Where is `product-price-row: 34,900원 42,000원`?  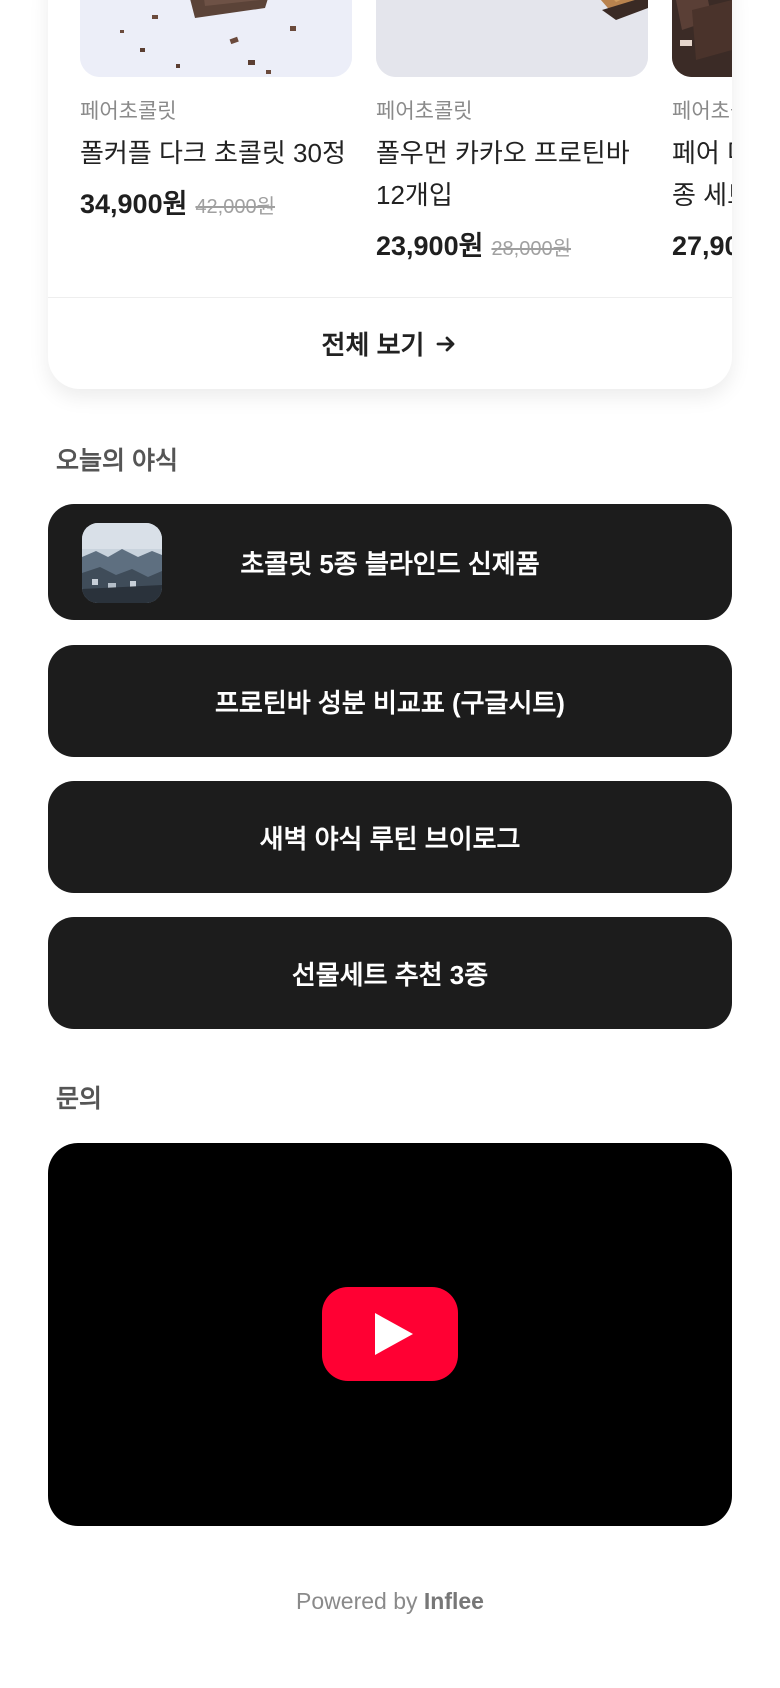
product-price-row: 34,900원 42,000원 is located at coordinates (177, 201).